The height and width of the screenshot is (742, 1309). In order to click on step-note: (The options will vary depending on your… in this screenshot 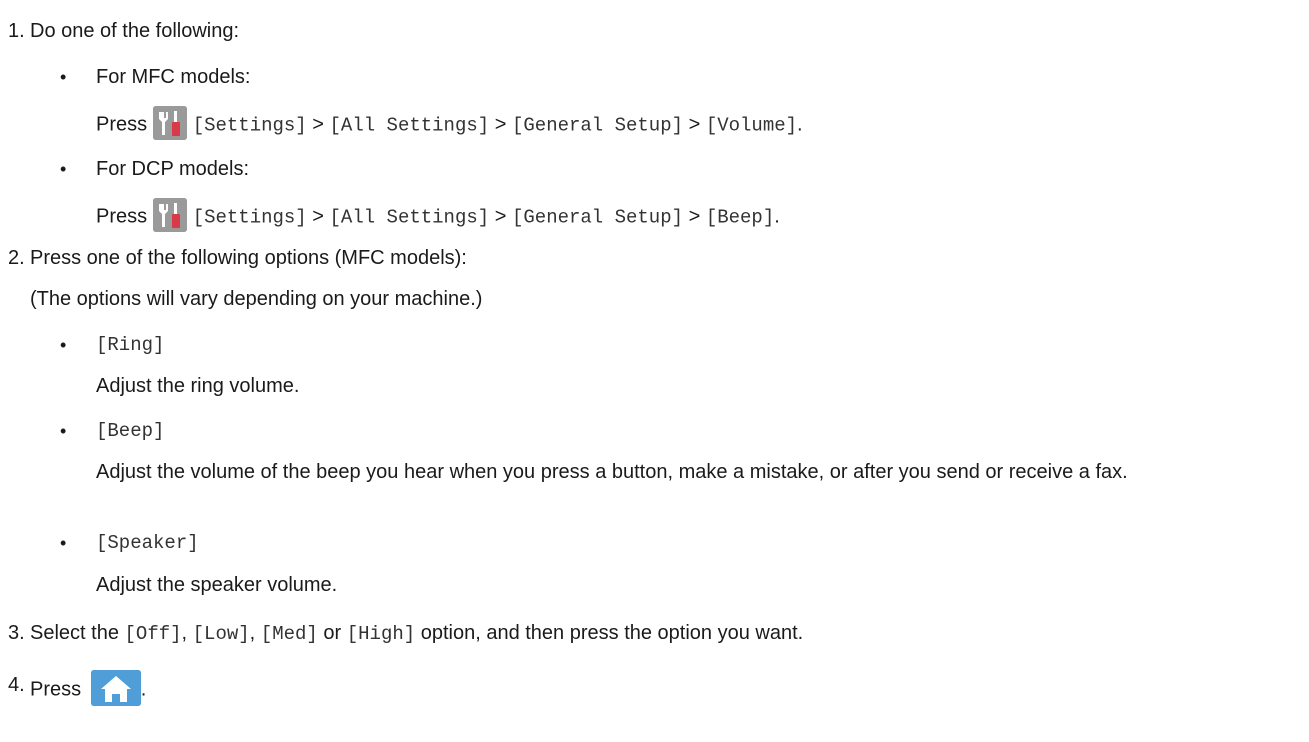, I will do `click(256, 299)`.